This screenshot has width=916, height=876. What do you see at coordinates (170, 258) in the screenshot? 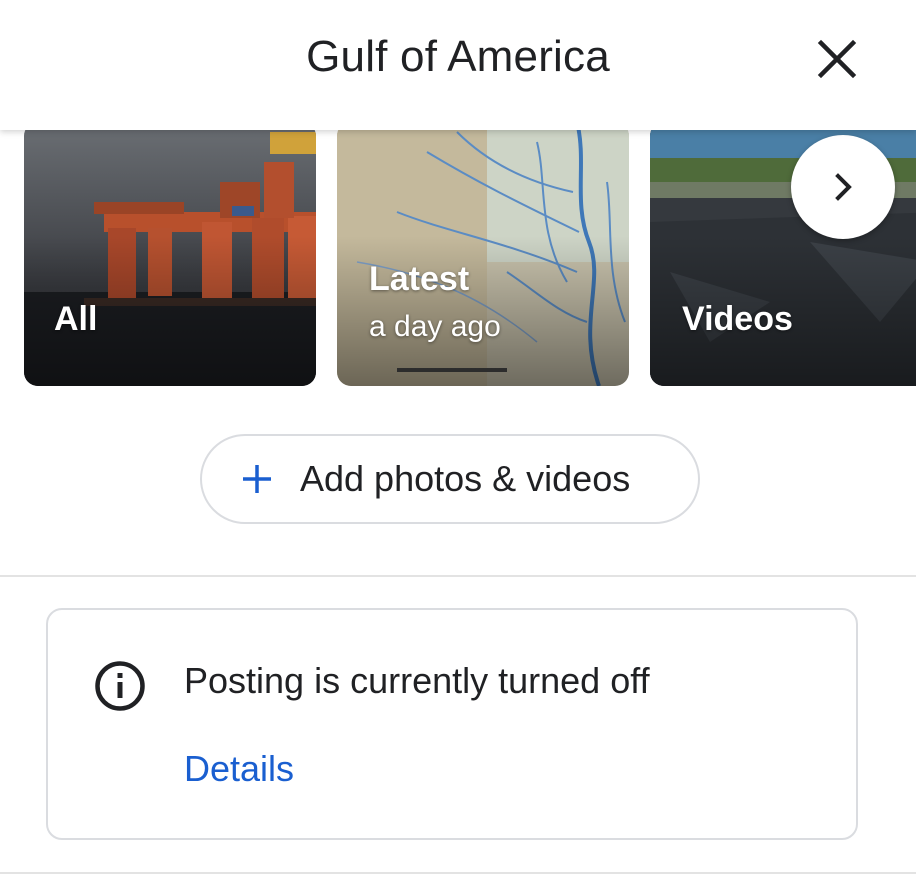
I see `photo-tile-all: All` at bounding box center [170, 258].